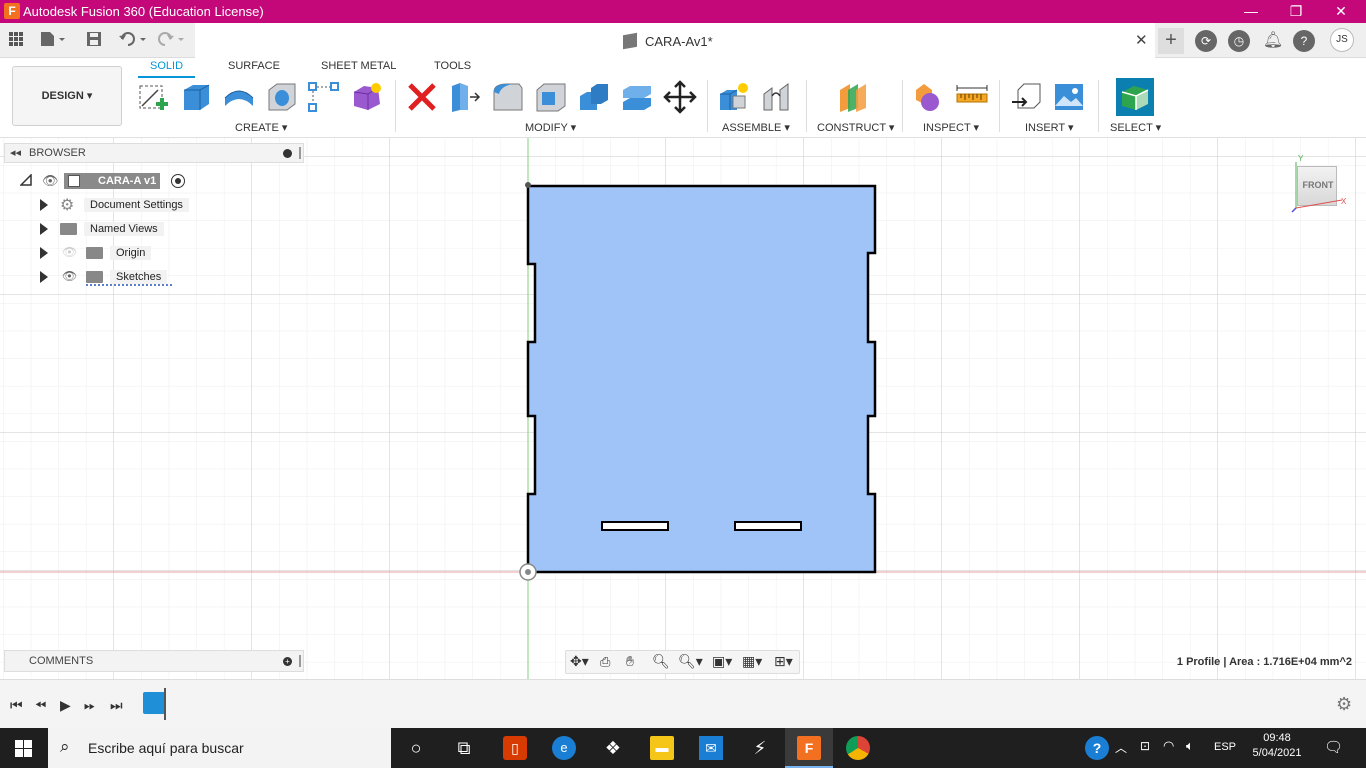 The image size is (1366, 768). What do you see at coordinates (124, 229) in the screenshot?
I see `named-views-label: Named Views` at bounding box center [124, 229].